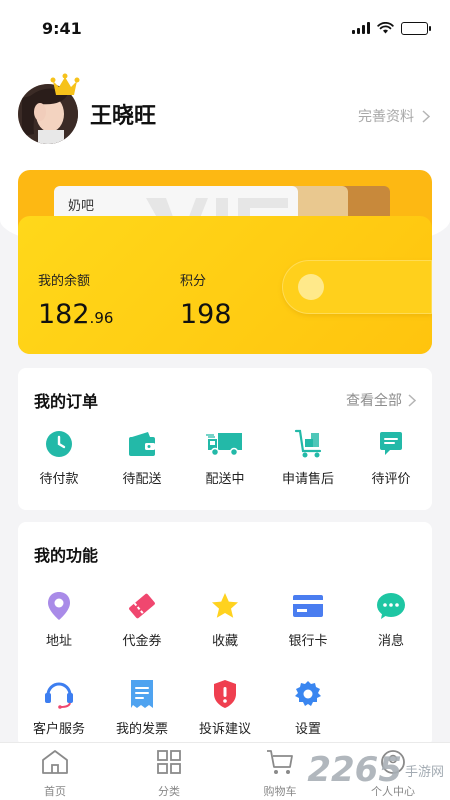  I want to click on location-pin-icon, so click(59, 606).